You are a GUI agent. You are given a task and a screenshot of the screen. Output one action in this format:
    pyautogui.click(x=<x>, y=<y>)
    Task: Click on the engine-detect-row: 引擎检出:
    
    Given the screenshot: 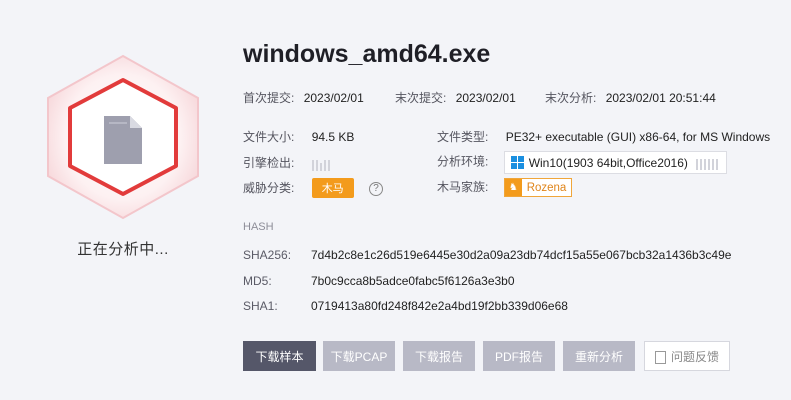 What is the action you would take?
    pyautogui.click(x=287, y=162)
    